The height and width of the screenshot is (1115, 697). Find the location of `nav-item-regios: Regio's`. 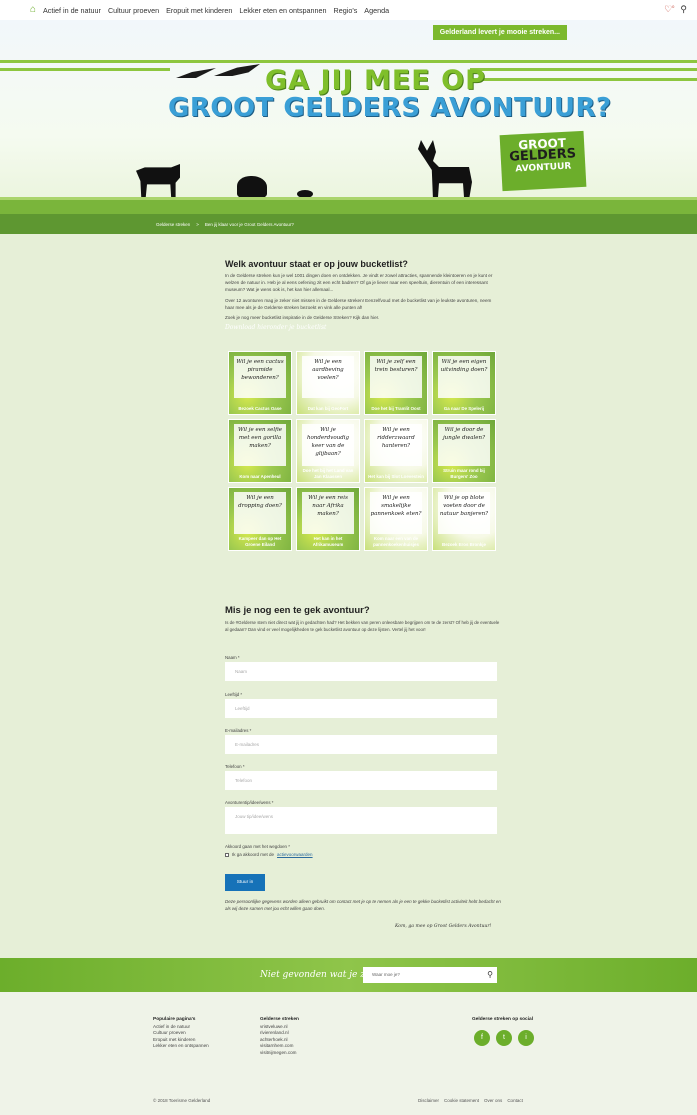

nav-item-regios: Regio's is located at coordinates (346, 10).